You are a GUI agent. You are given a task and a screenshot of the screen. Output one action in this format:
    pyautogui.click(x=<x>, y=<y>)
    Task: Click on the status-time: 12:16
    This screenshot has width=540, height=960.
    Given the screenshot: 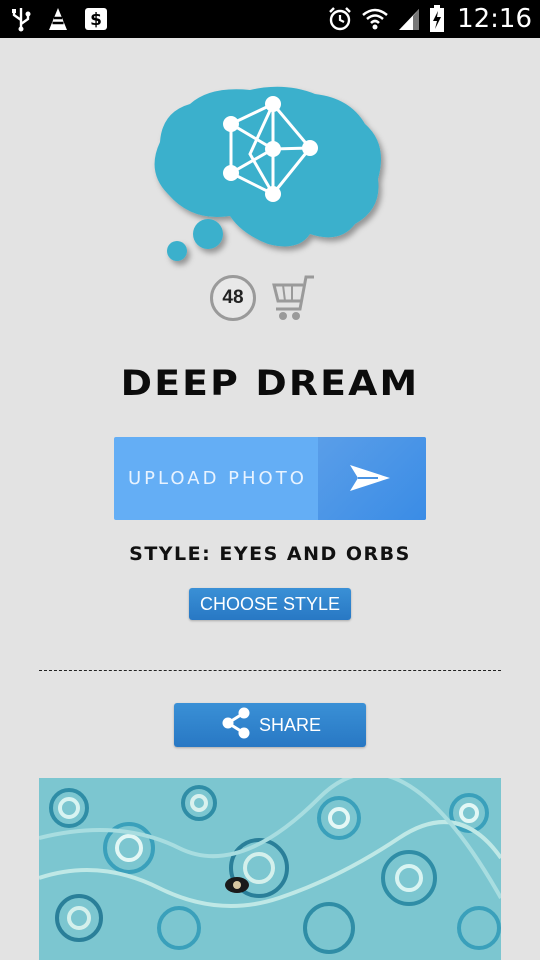 What is the action you would take?
    pyautogui.click(x=494, y=19)
    